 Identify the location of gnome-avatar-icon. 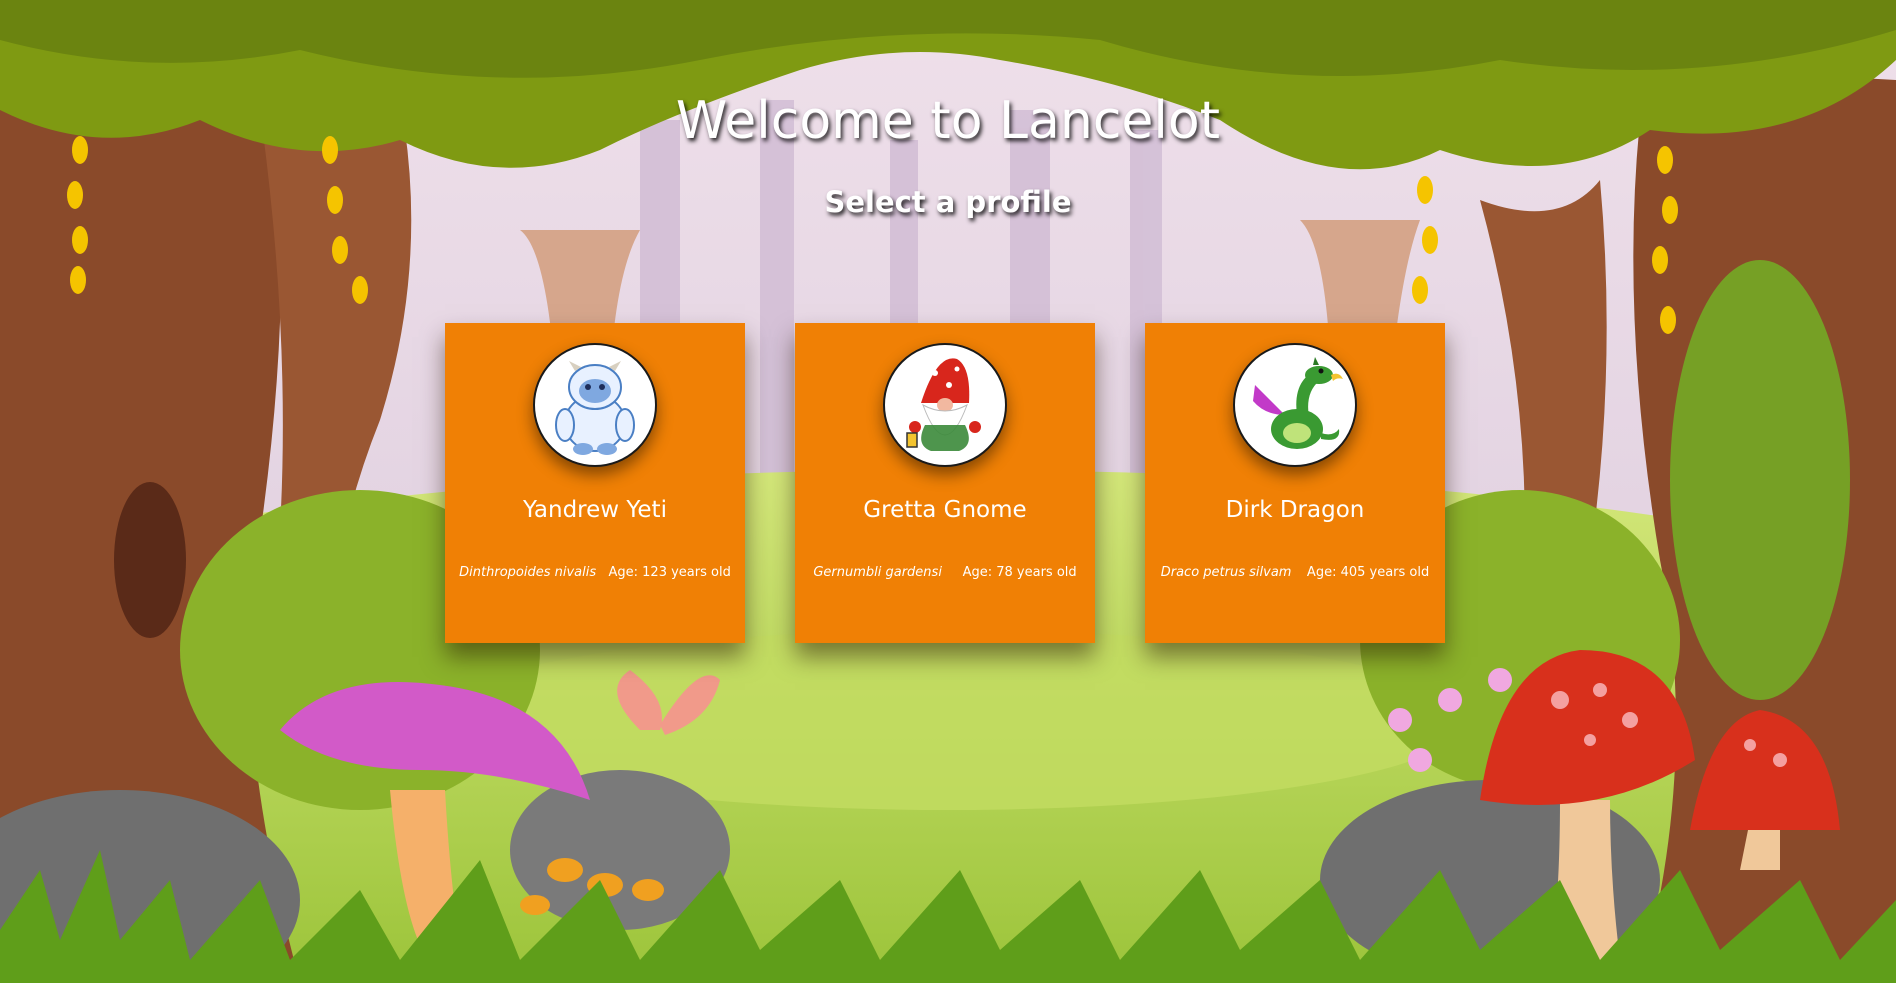
(945, 405).